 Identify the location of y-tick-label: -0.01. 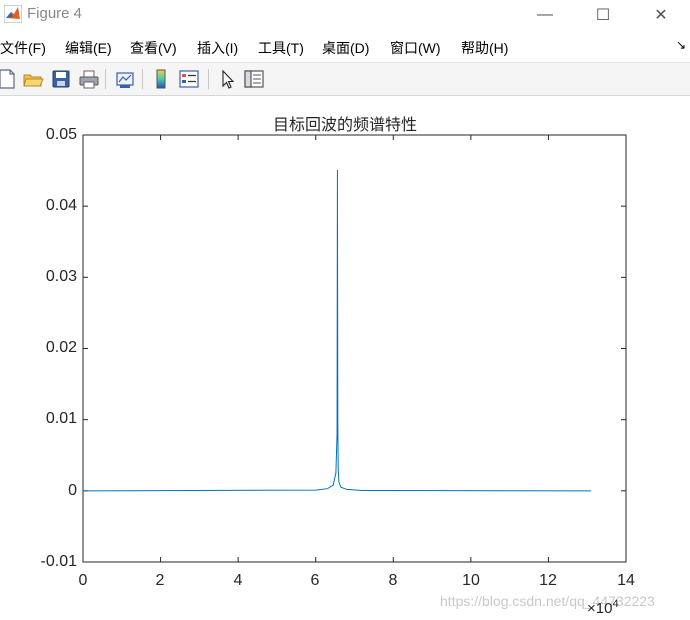
(58, 561).